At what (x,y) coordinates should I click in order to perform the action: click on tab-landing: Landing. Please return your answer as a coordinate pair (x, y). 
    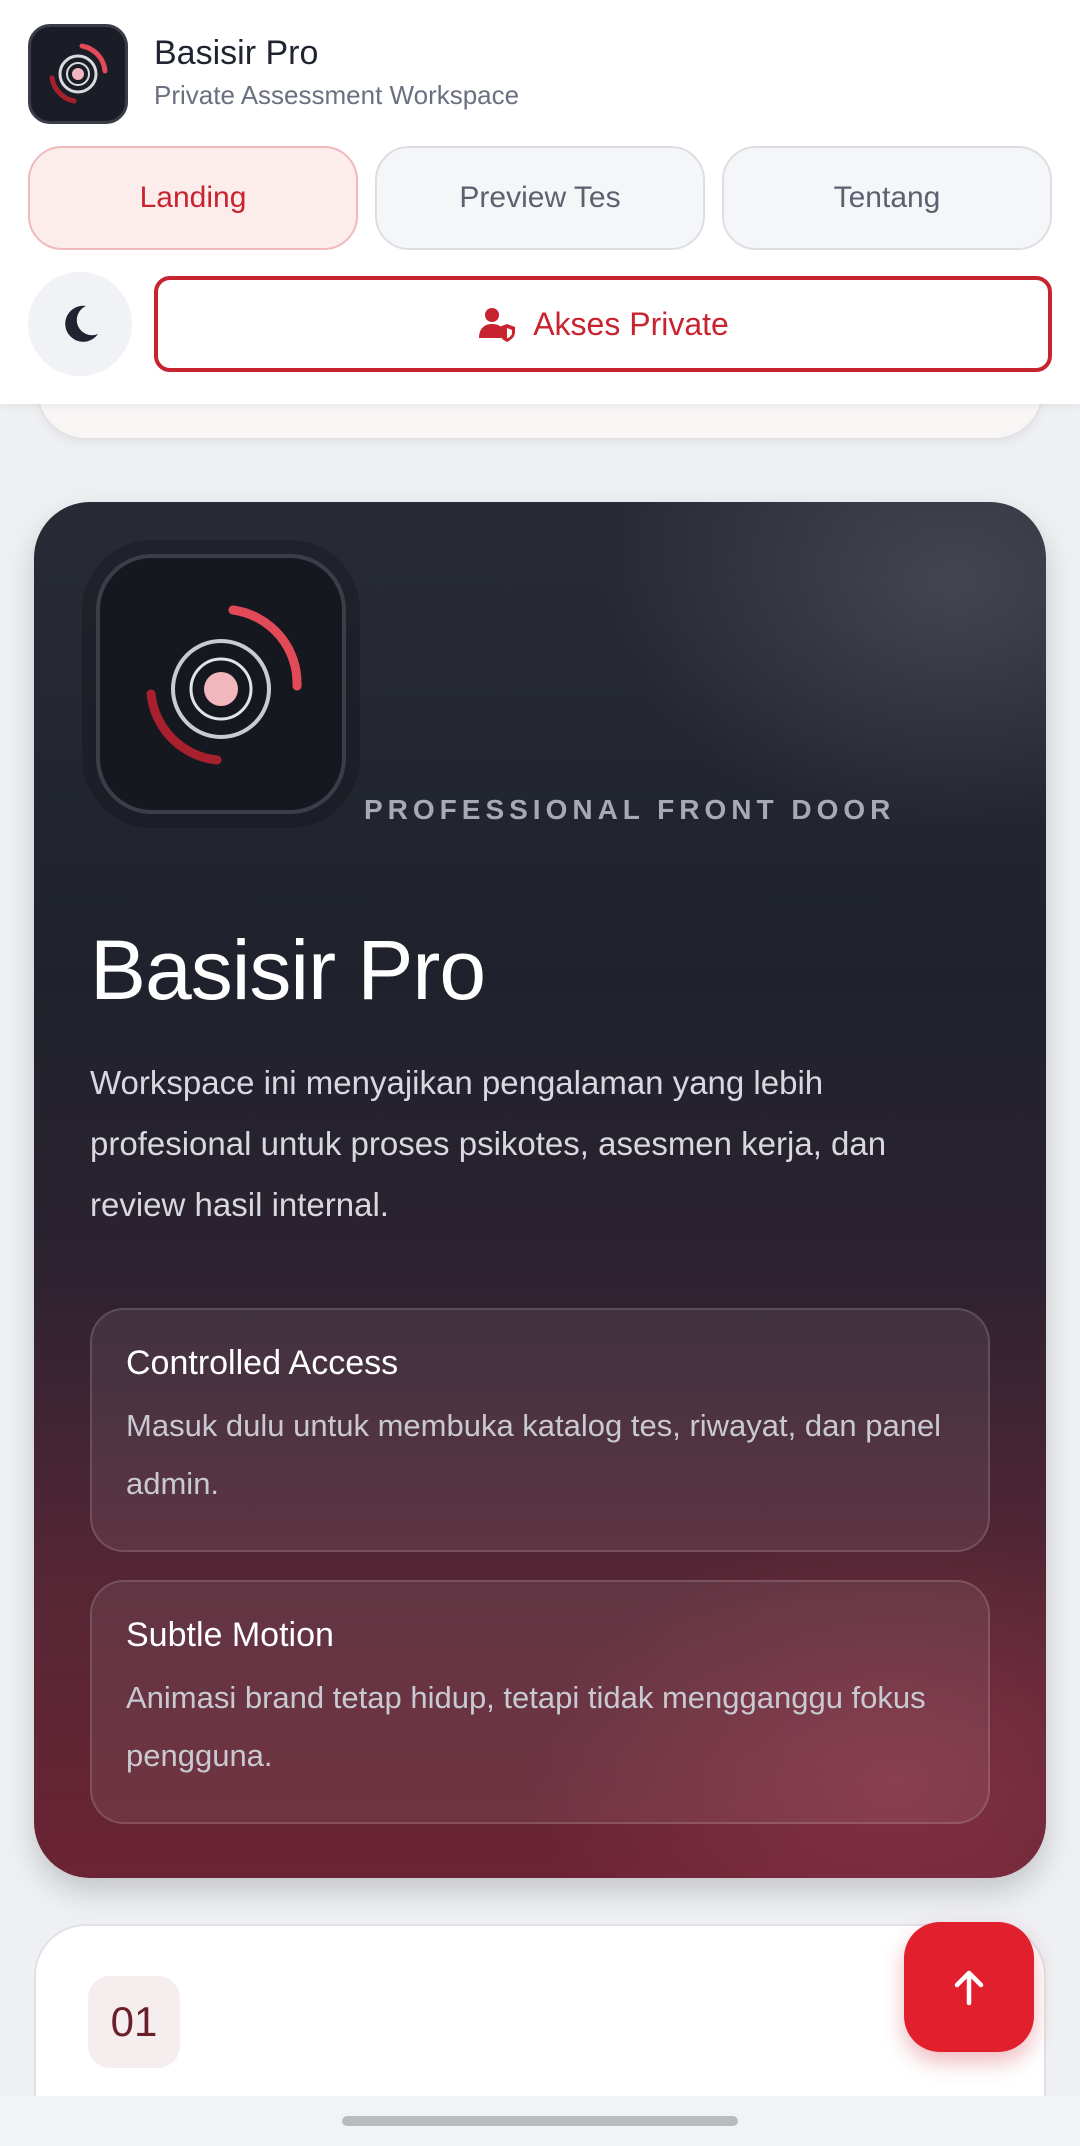
    Looking at the image, I should click on (193, 198).